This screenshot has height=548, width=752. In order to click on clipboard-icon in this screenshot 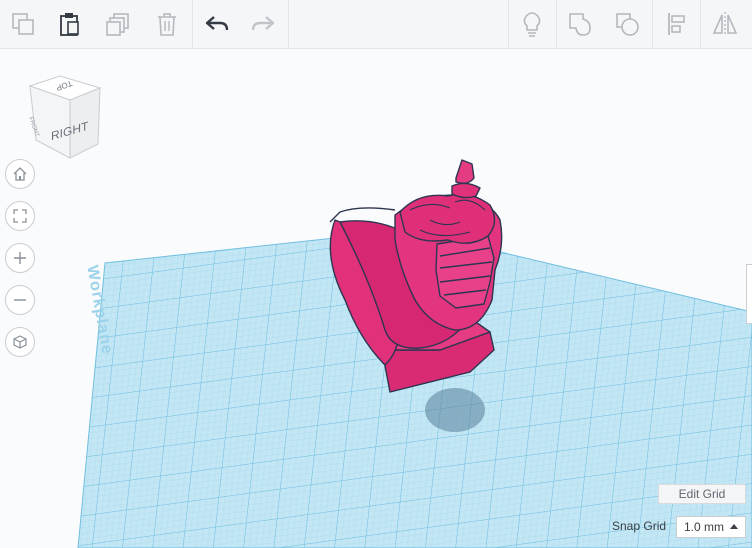, I will do `click(69, 24)`.